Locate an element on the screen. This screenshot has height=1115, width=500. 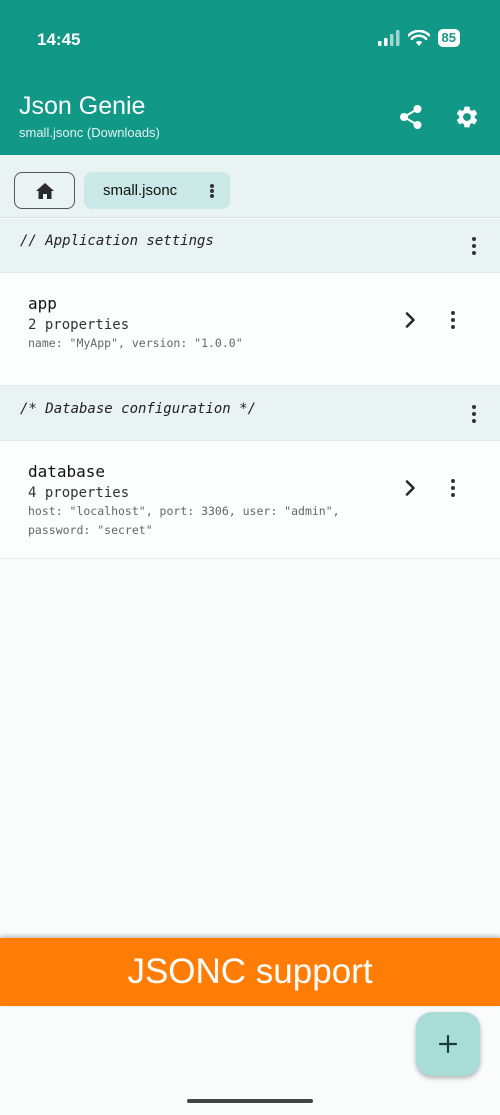
plus-icon is located at coordinates (448, 1044).